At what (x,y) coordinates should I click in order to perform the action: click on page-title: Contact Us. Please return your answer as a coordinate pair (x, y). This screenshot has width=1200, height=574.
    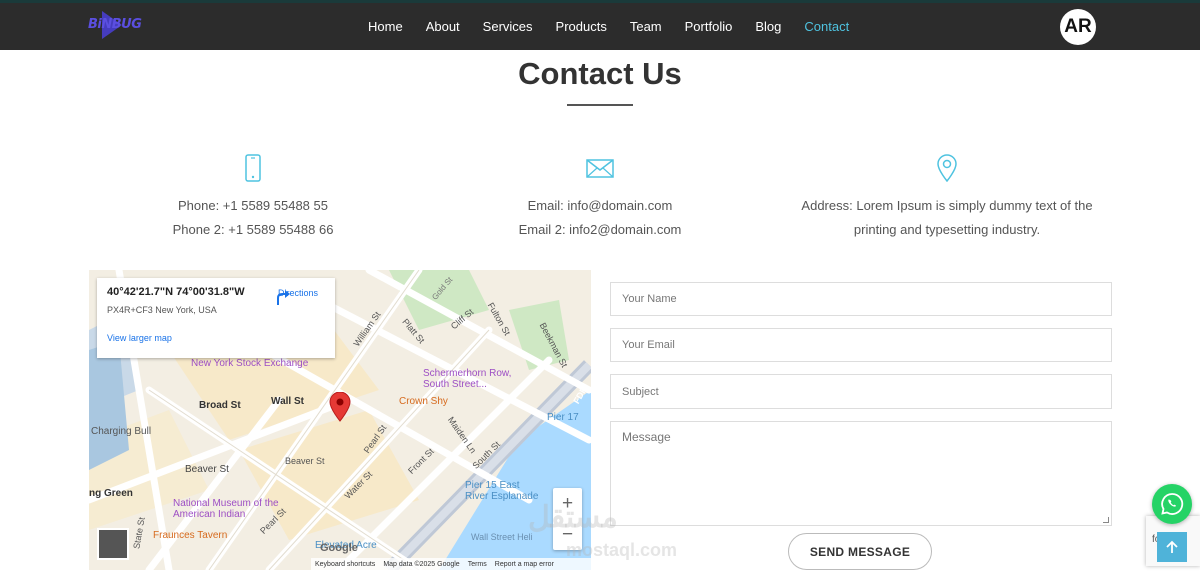
    Looking at the image, I should click on (600, 73).